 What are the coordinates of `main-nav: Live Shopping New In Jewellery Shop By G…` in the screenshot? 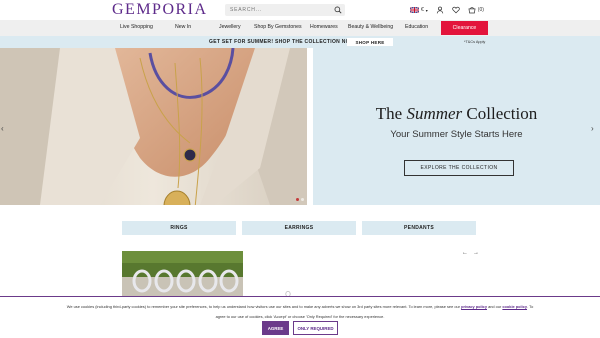 It's located at (300, 28).